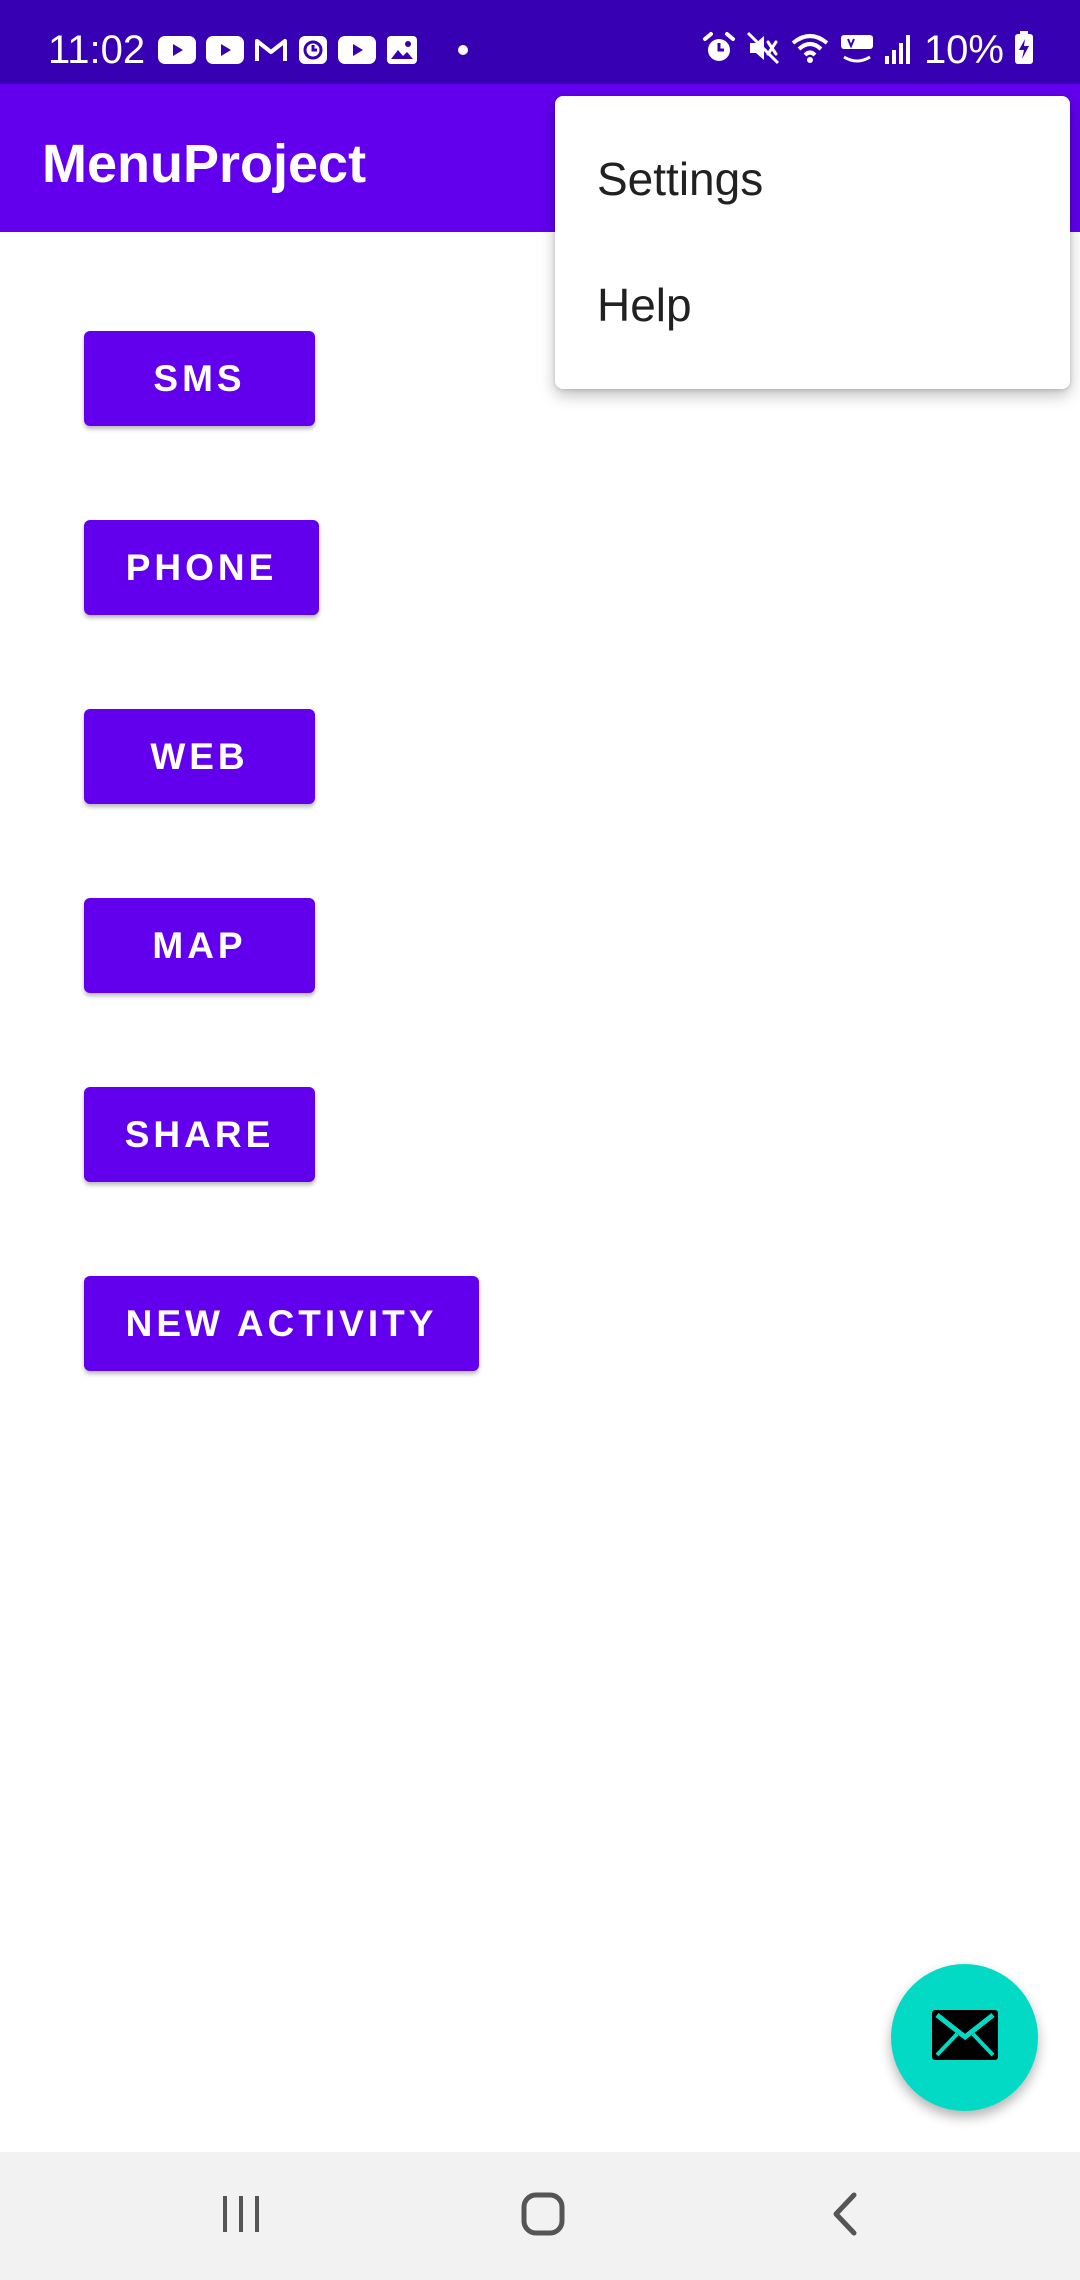 The image size is (1080, 2280). What do you see at coordinates (963, 50) in the screenshot?
I see `battery-percent: 10%` at bounding box center [963, 50].